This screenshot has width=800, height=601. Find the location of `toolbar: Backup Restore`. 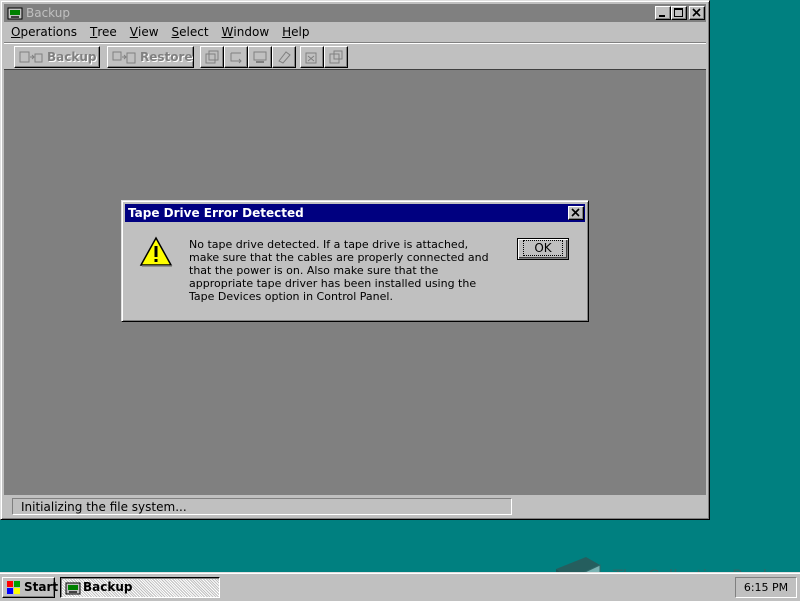

toolbar: Backup Restore is located at coordinates (355, 55).